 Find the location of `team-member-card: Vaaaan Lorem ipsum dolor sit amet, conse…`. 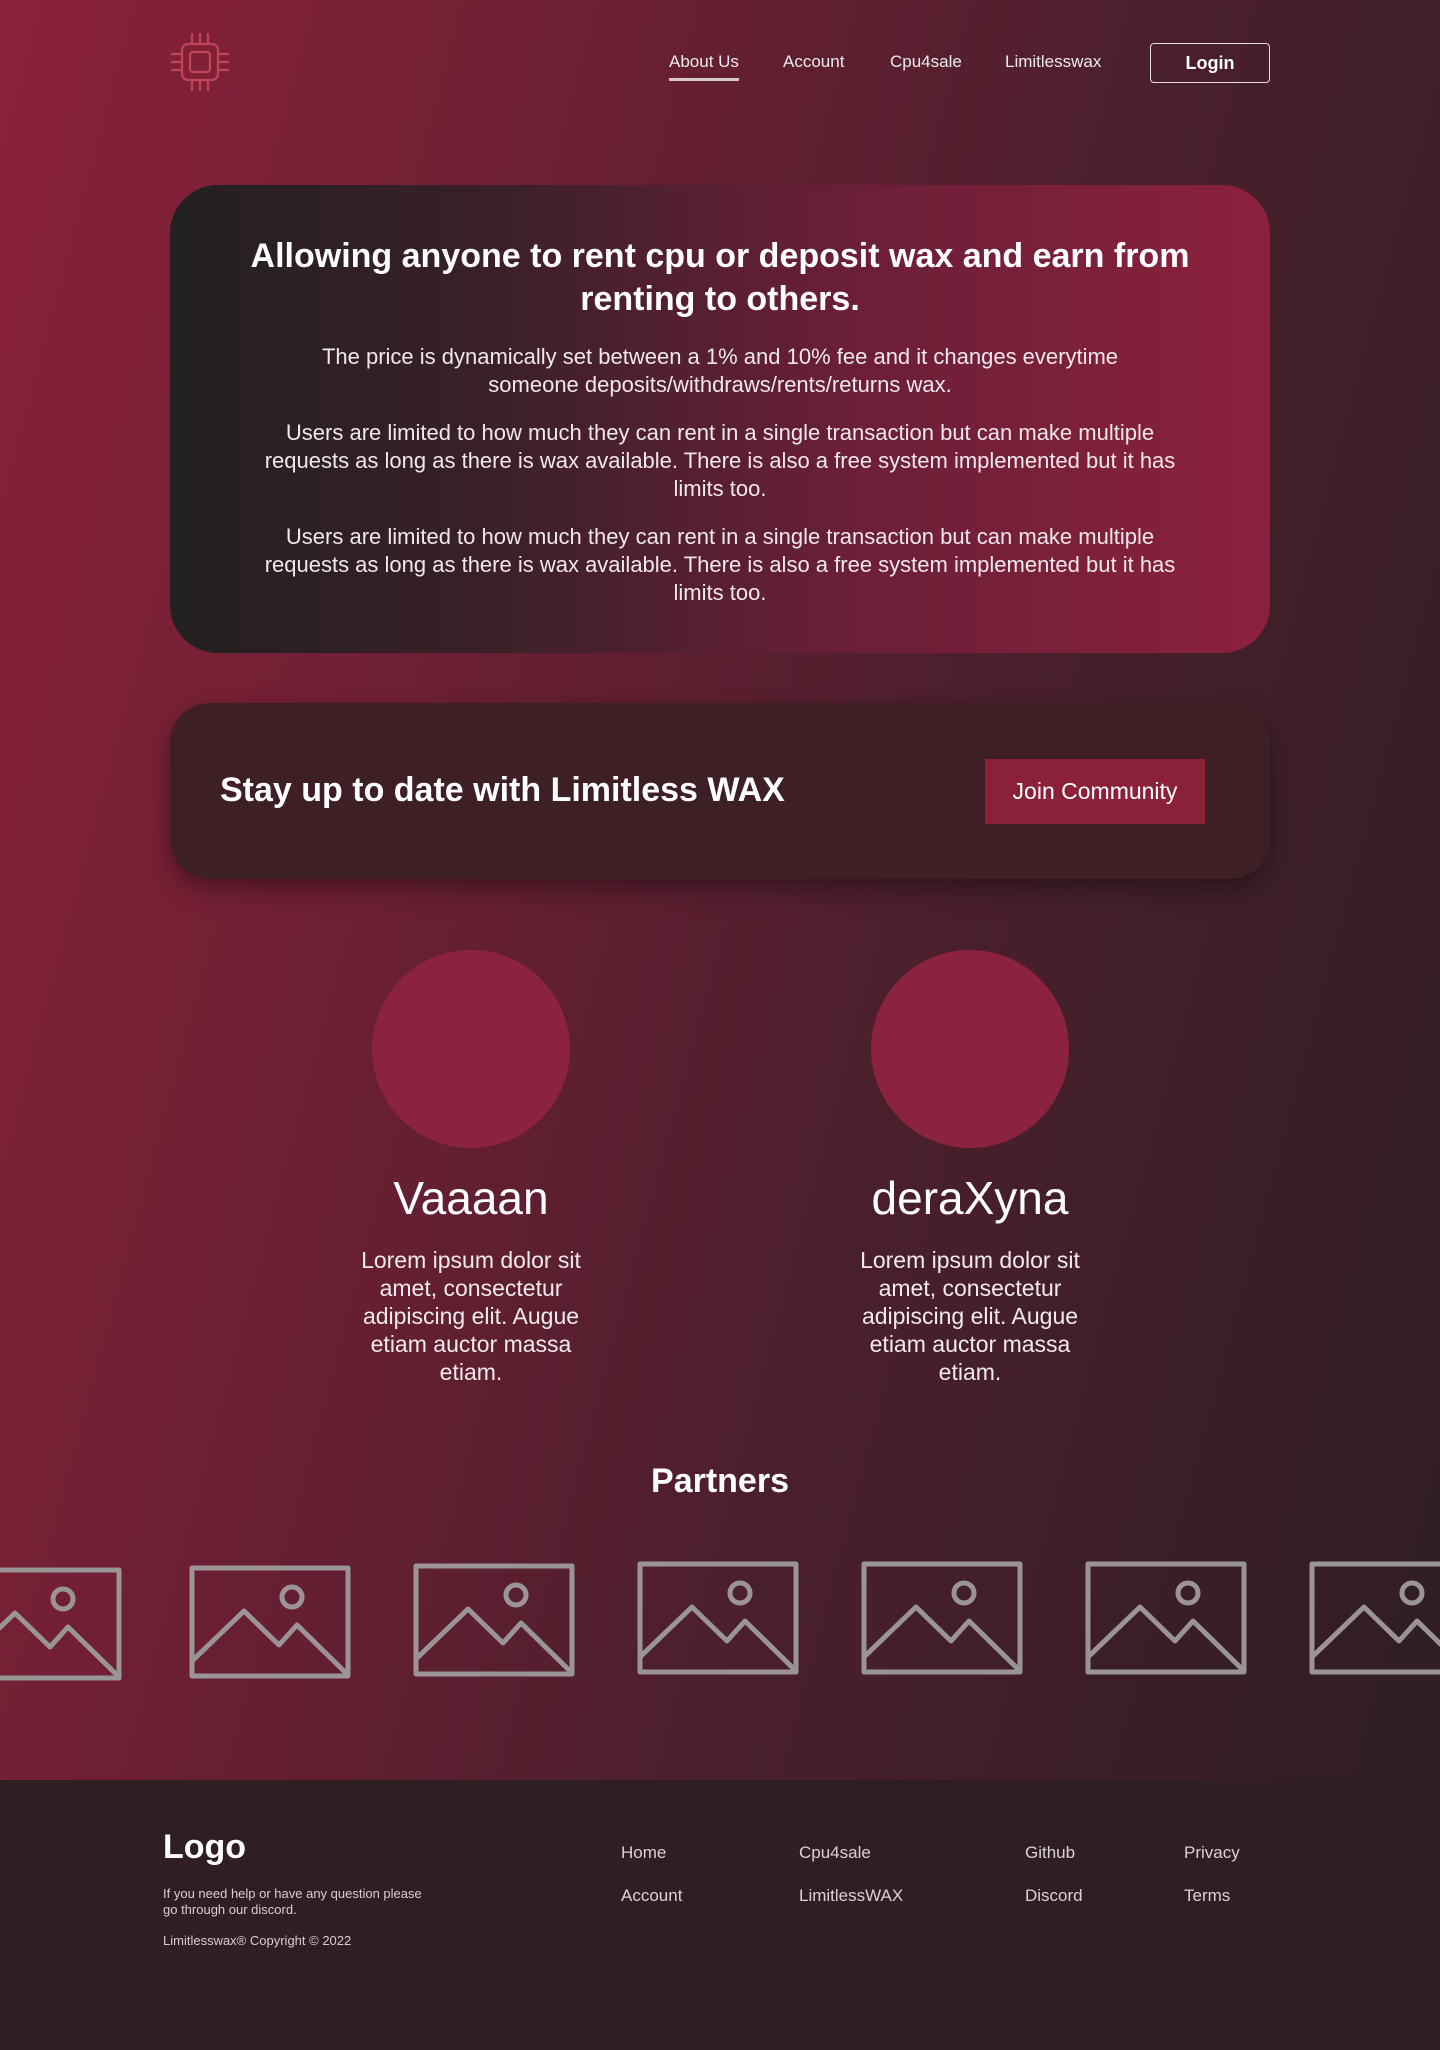

team-member-card: Vaaaan Lorem ipsum dolor sit amet, conse… is located at coordinates (471, 1168).